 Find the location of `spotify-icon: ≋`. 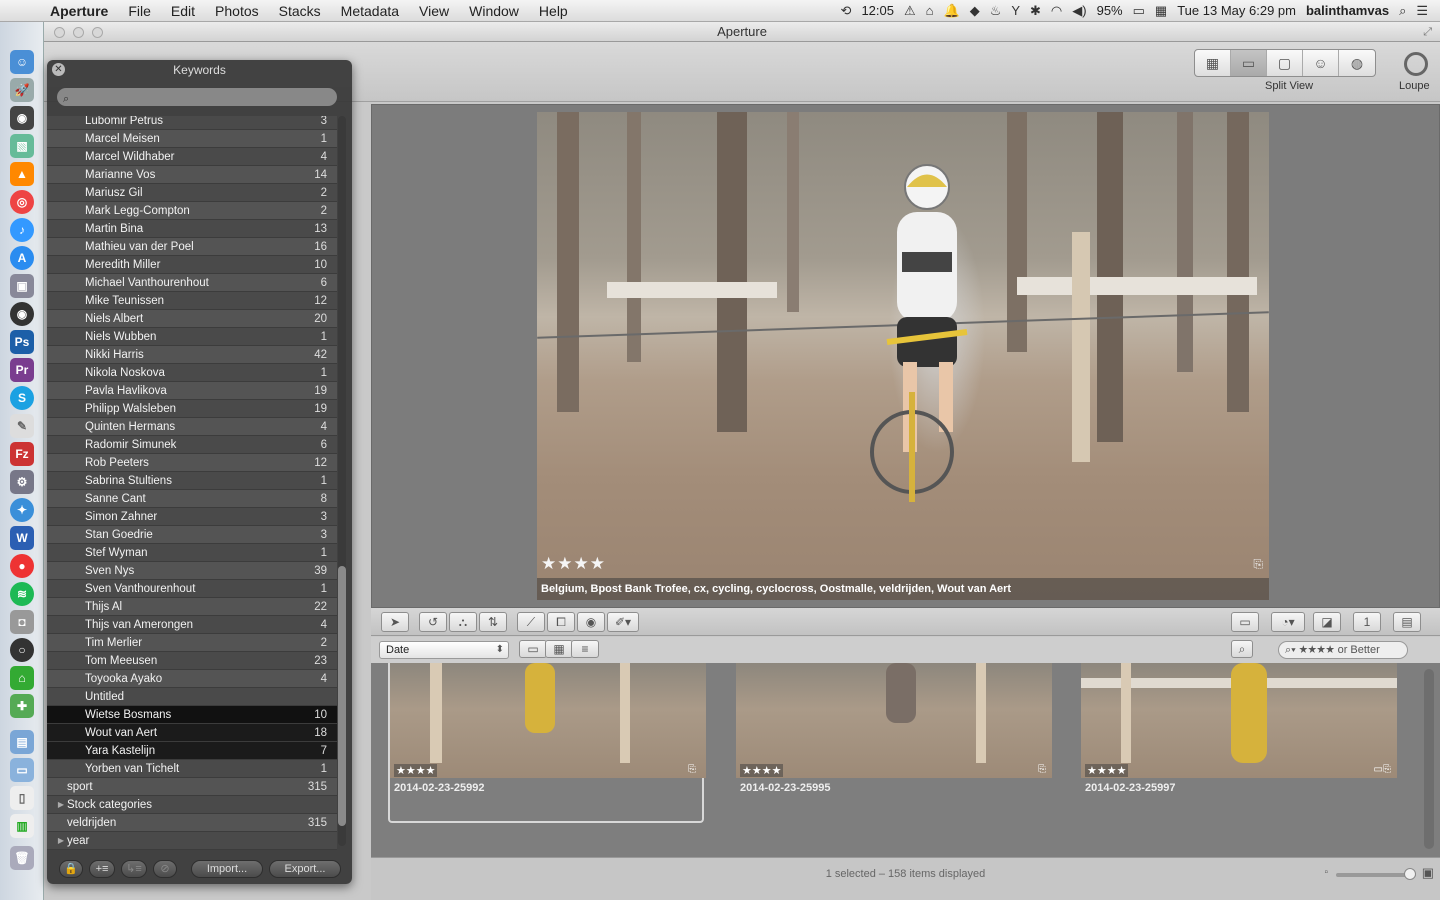

spotify-icon: ≋ is located at coordinates (22, 594).